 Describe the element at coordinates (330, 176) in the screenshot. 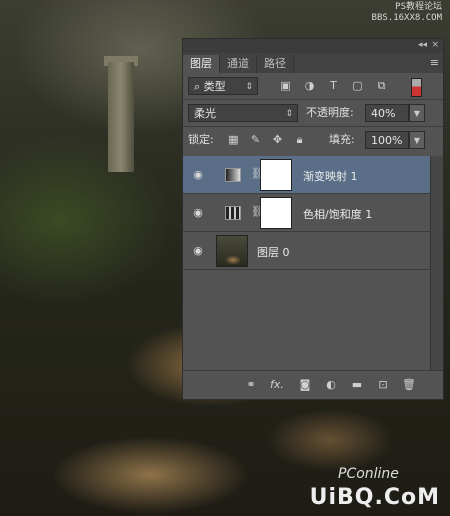

I see `layer-name: 渐变映射 1` at that location.